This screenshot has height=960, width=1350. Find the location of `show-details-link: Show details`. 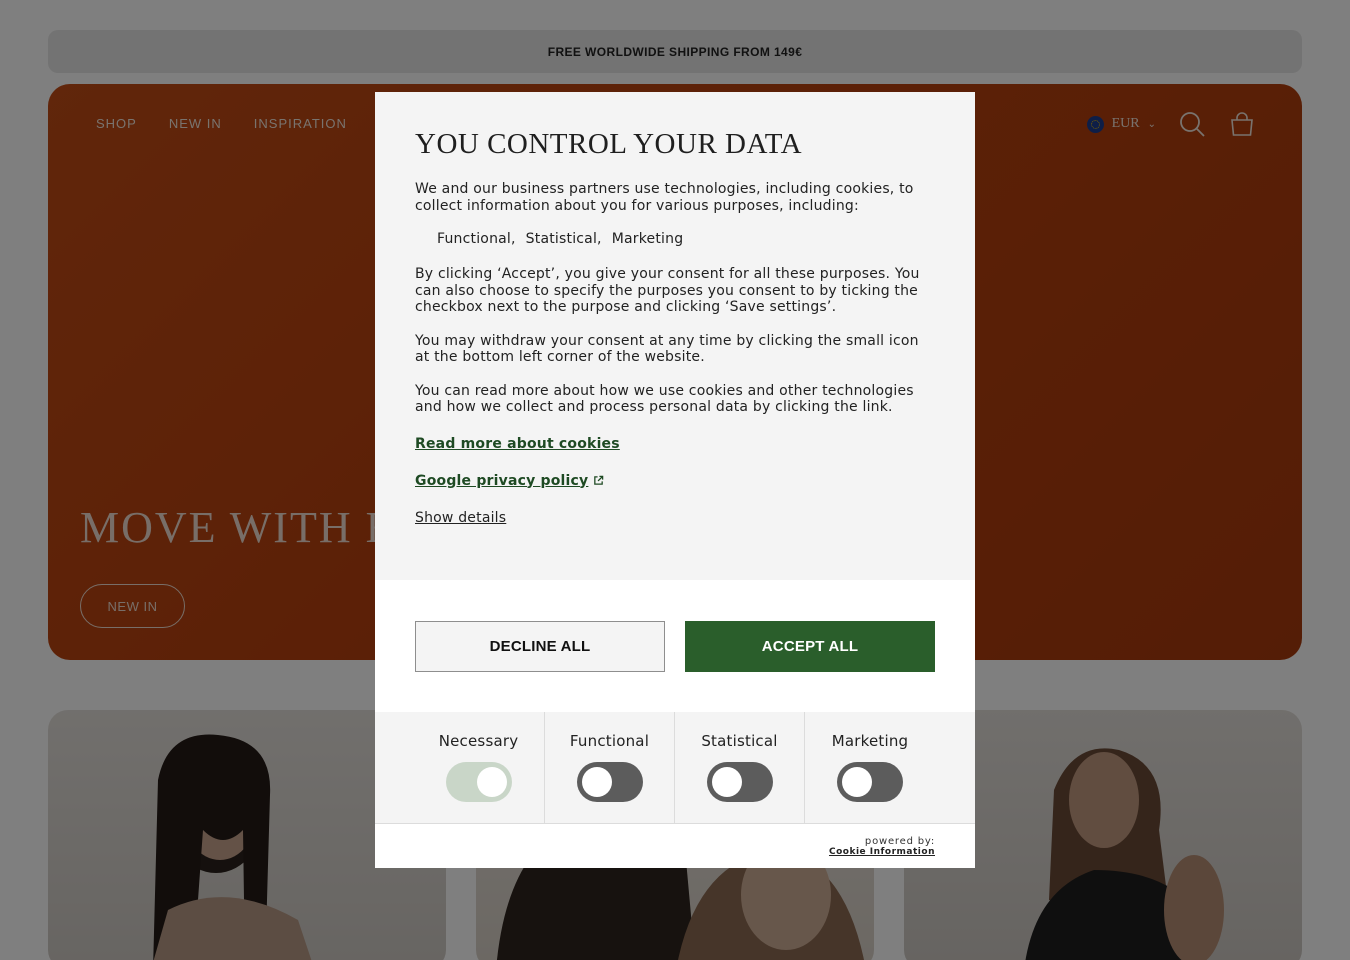

show-details-link: Show details is located at coordinates (460, 518).